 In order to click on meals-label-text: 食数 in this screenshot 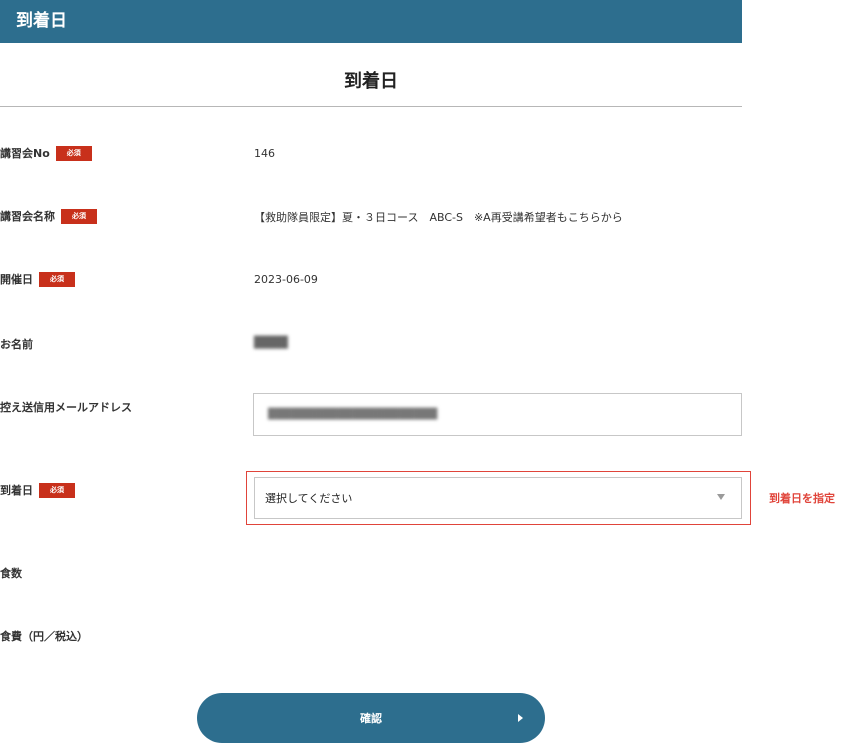, I will do `click(11, 573)`.